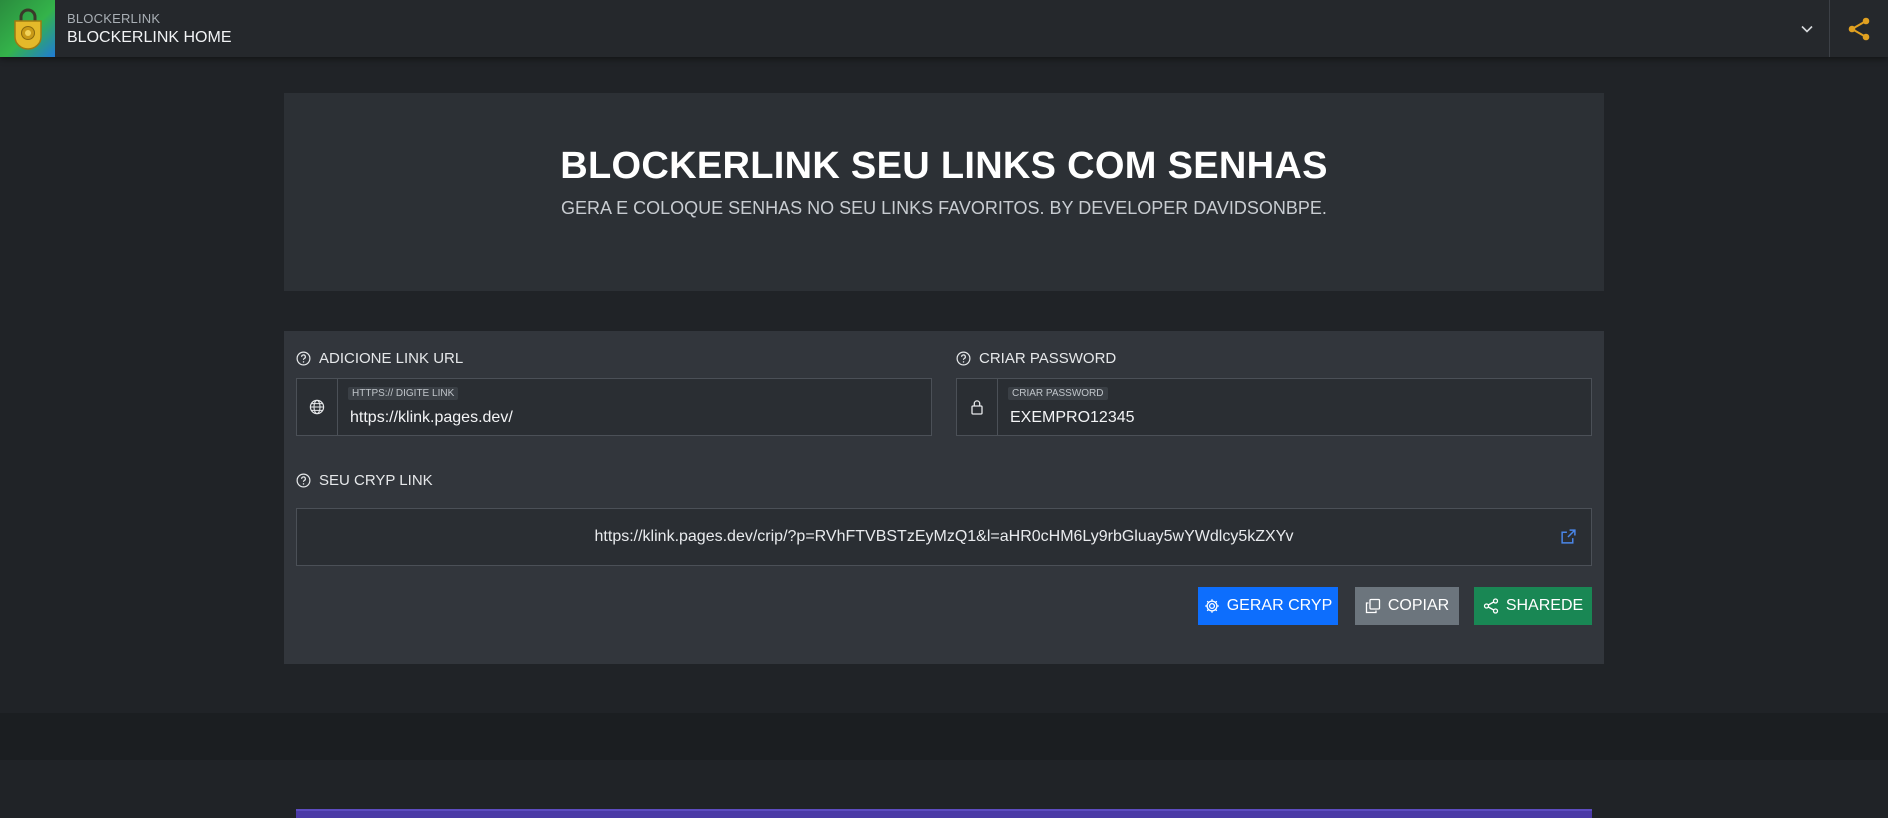 The image size is (1888, 818). What do you see at coordinates (1279, 605) in the screenshot?
I see `generate-button-label: GERAR CRYP` at bounding box center [1279, 605].